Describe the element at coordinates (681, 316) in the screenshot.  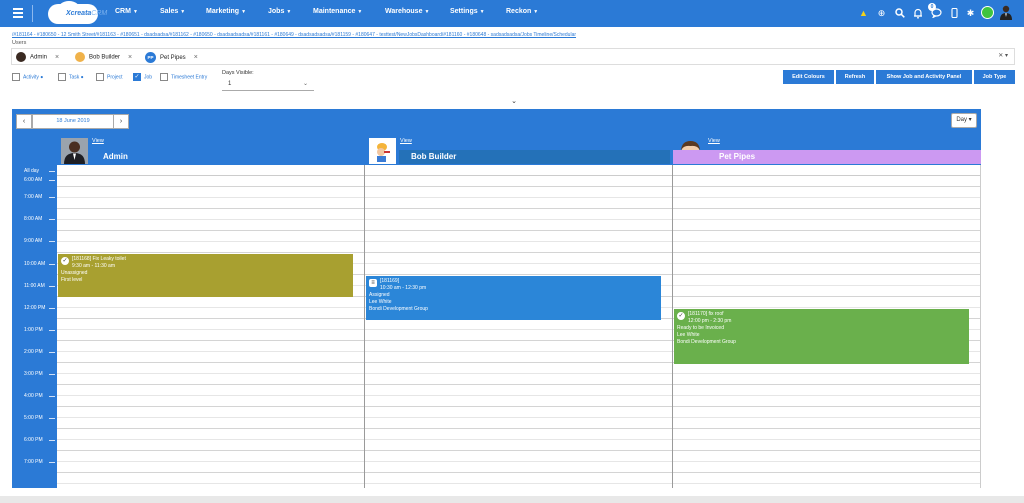
I see `check-circle-icon: ✓` at that location.